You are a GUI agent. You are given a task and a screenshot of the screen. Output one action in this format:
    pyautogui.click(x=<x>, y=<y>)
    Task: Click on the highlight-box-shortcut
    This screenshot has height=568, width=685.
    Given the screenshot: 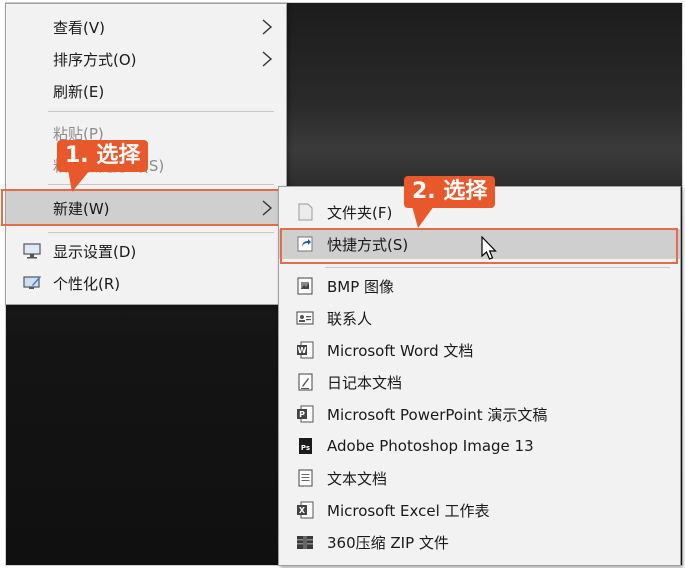 What is the action you would take?
    pyautogui.click(x=479, y=246)
    